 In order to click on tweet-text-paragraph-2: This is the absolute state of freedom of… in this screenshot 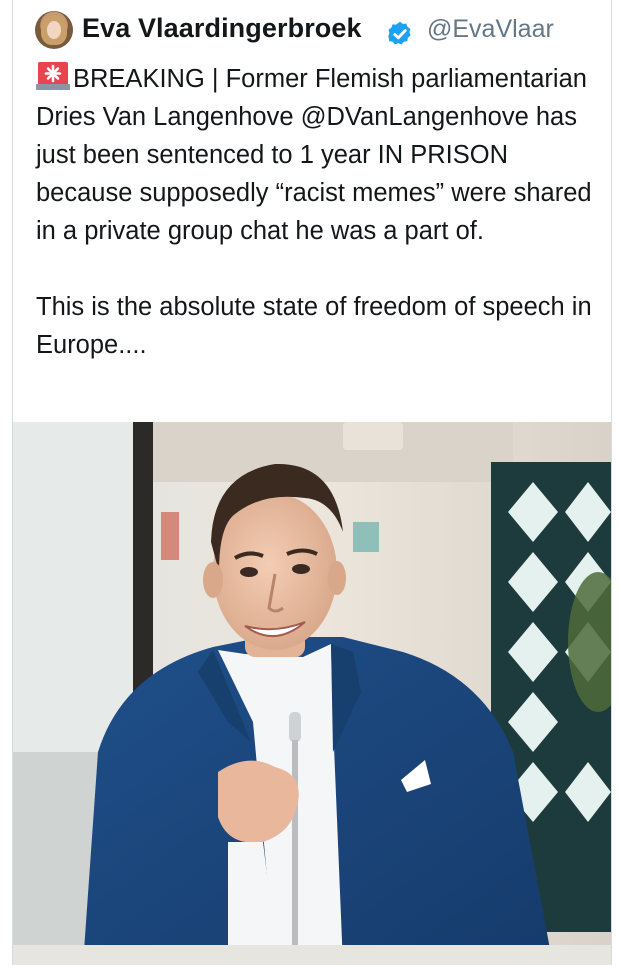, I will do `click(314, 326)`.